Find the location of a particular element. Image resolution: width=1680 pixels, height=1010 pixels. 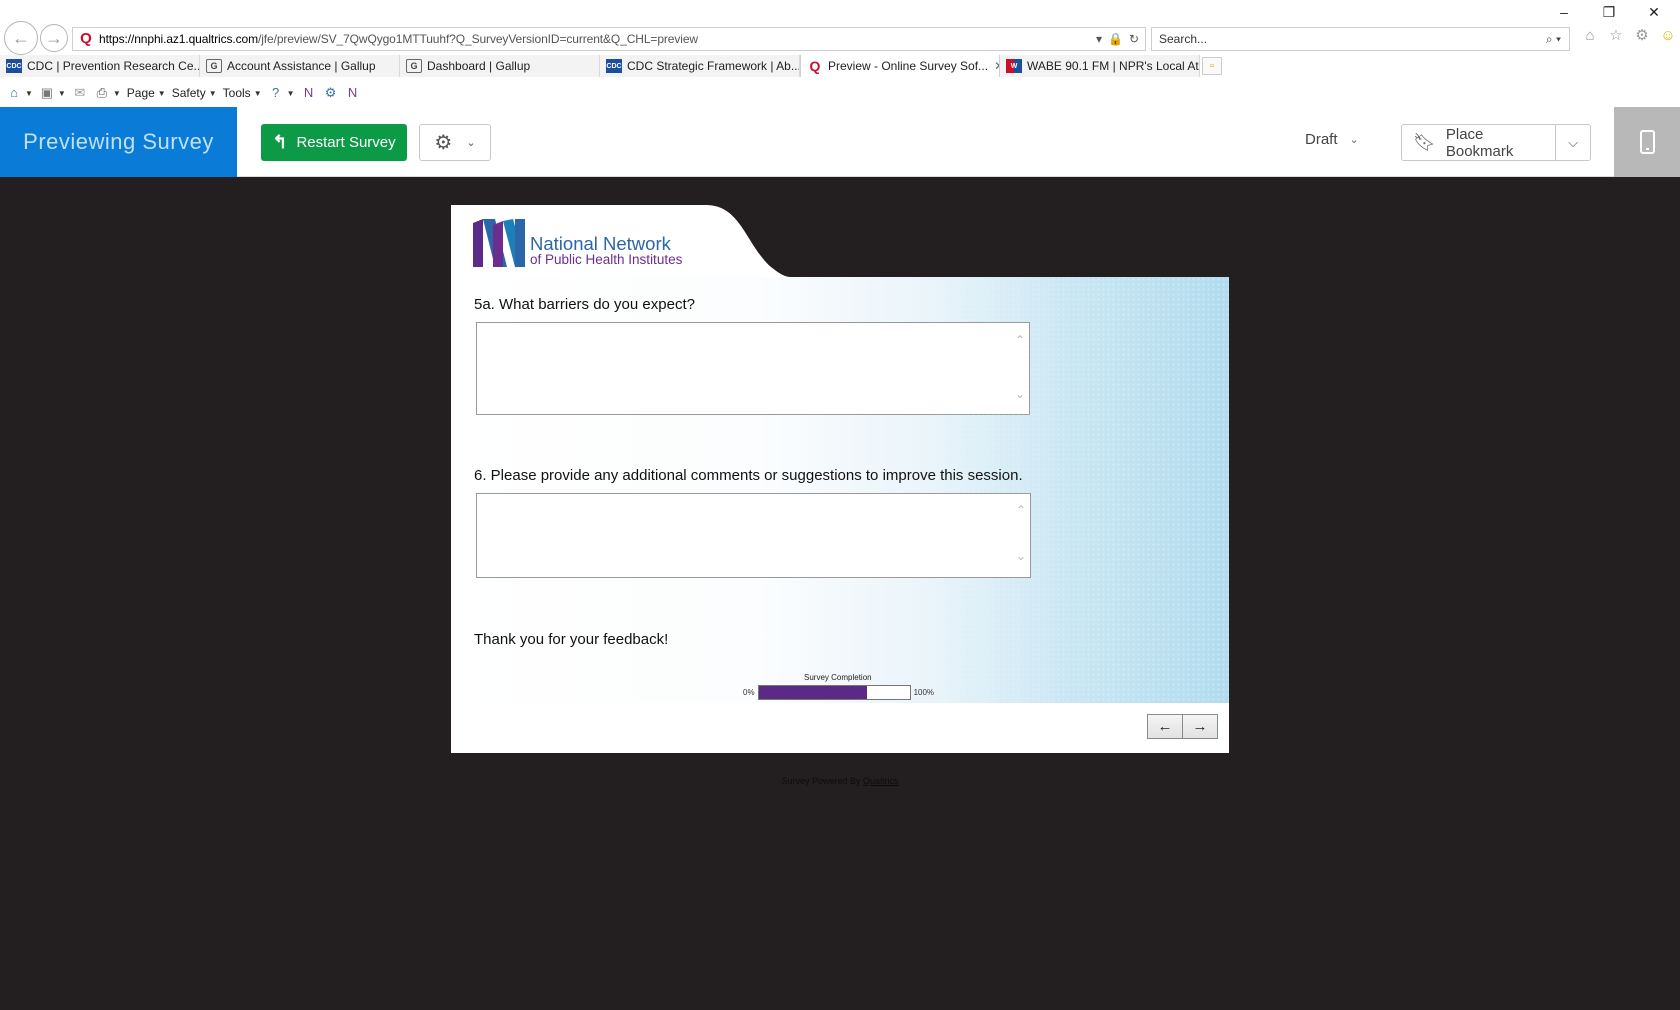

restart-survey-button: ↰ Restart Survey is located at coordinates (334, 142).